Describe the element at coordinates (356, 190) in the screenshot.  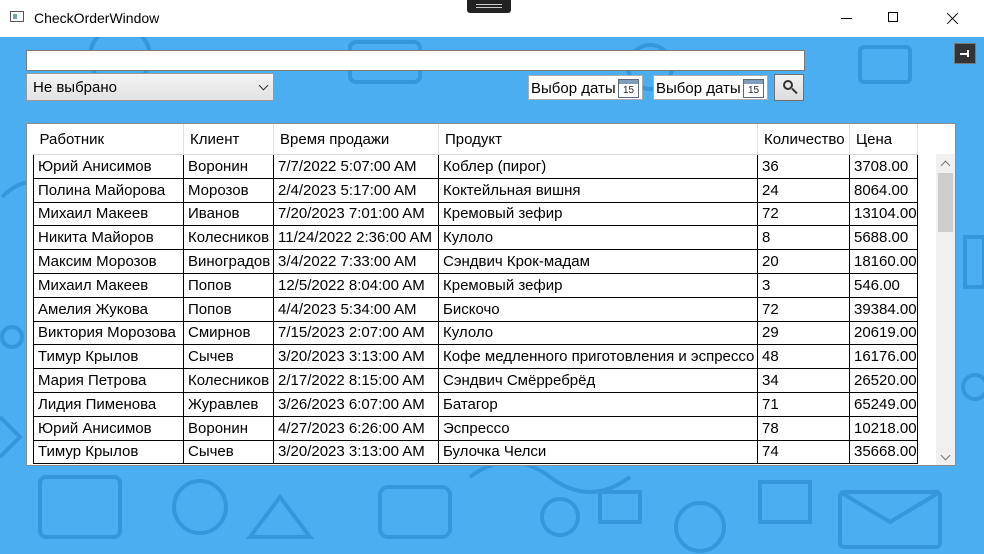
I see `cell-sale-time: 2/4/2023 5:17:00 AM` at that location.